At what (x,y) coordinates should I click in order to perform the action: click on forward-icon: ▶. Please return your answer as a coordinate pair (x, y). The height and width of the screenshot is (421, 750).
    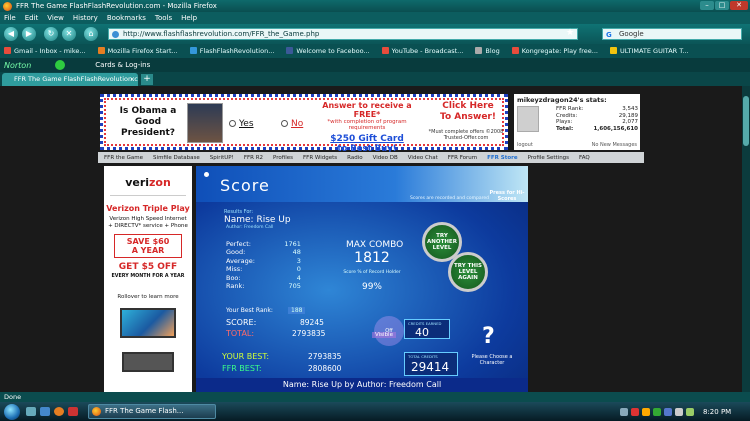
    Looking at the image, I should click on (29, 34).